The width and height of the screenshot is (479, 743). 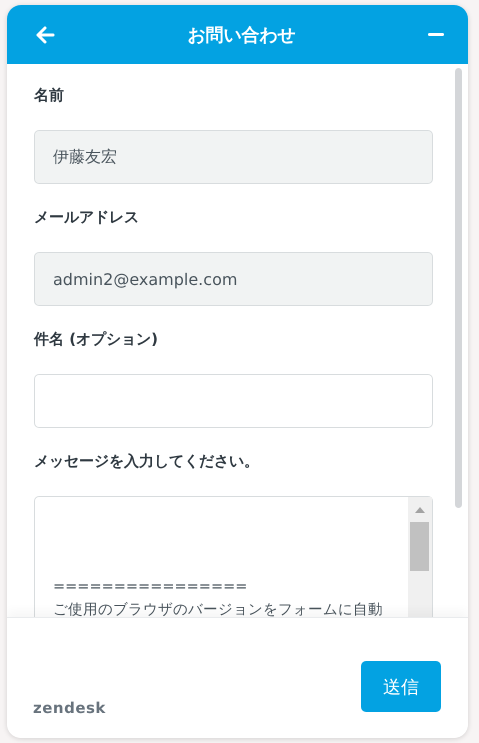 I want to click on back-button, so click(x=45, y=35).